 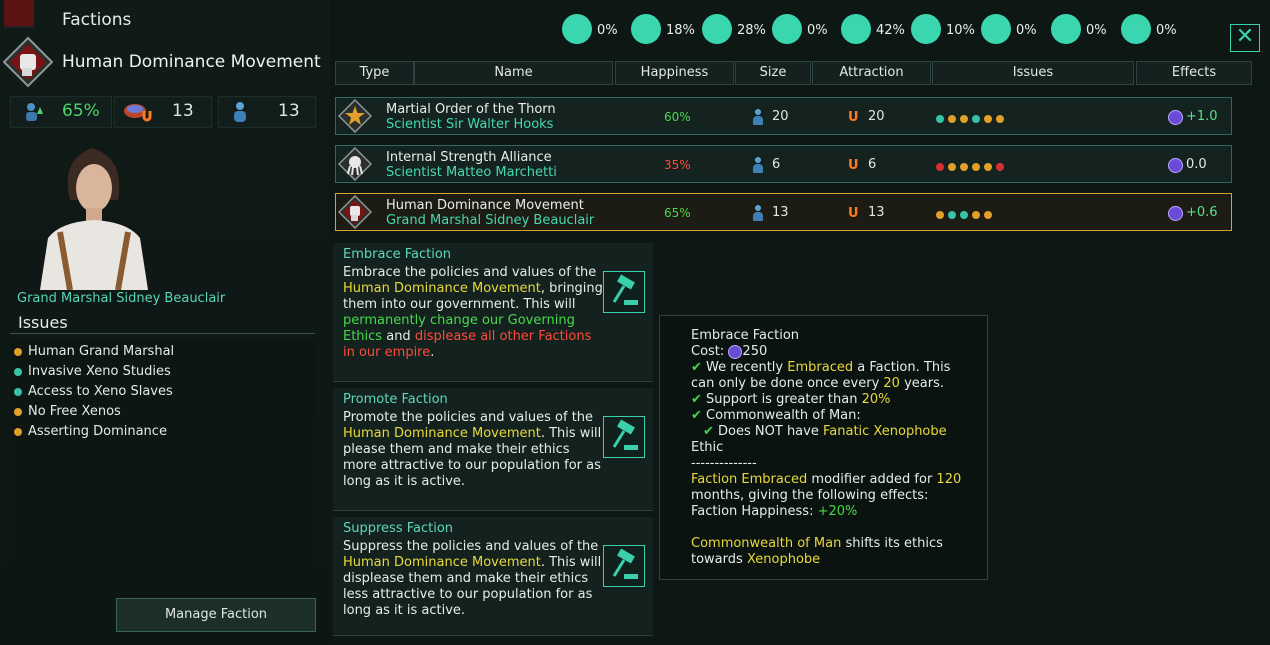 I want to click on column-header-type: Type, so click(x=374, y=73).